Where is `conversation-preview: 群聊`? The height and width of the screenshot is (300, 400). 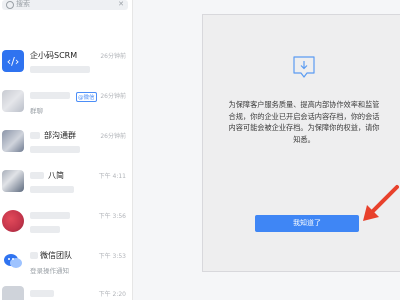
conversation-preview: 群聊 is located at coordinates (36, 111).